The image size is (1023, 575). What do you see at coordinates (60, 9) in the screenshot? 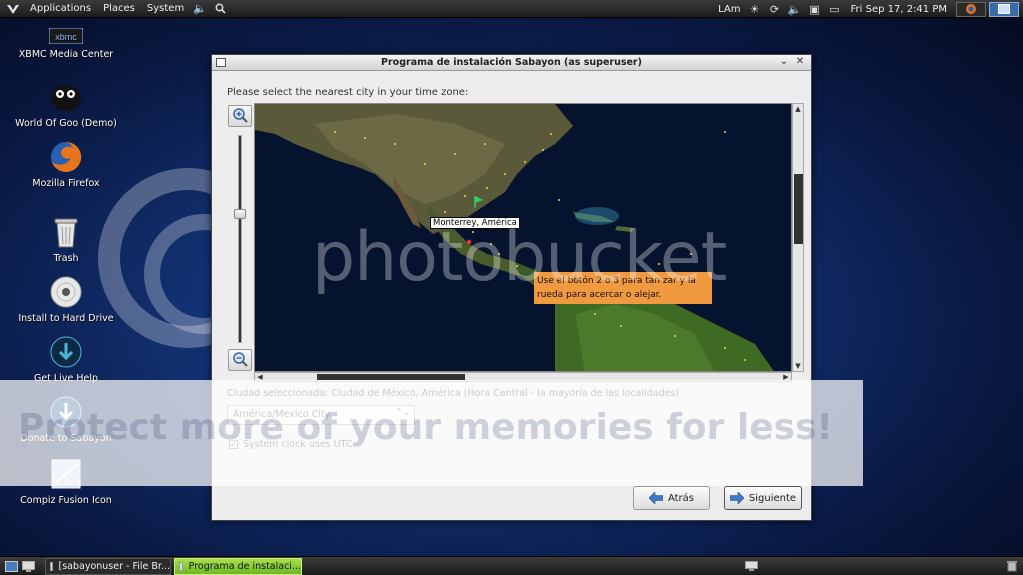
I see `menu-applications: Applications` at bounding box center [60, 9].